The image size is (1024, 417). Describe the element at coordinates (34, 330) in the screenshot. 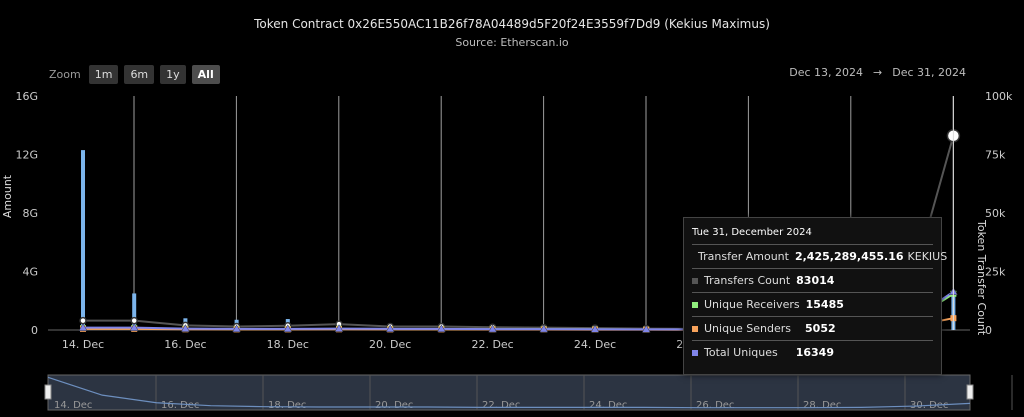

I see `y-left-tick-label: 0` at that location.